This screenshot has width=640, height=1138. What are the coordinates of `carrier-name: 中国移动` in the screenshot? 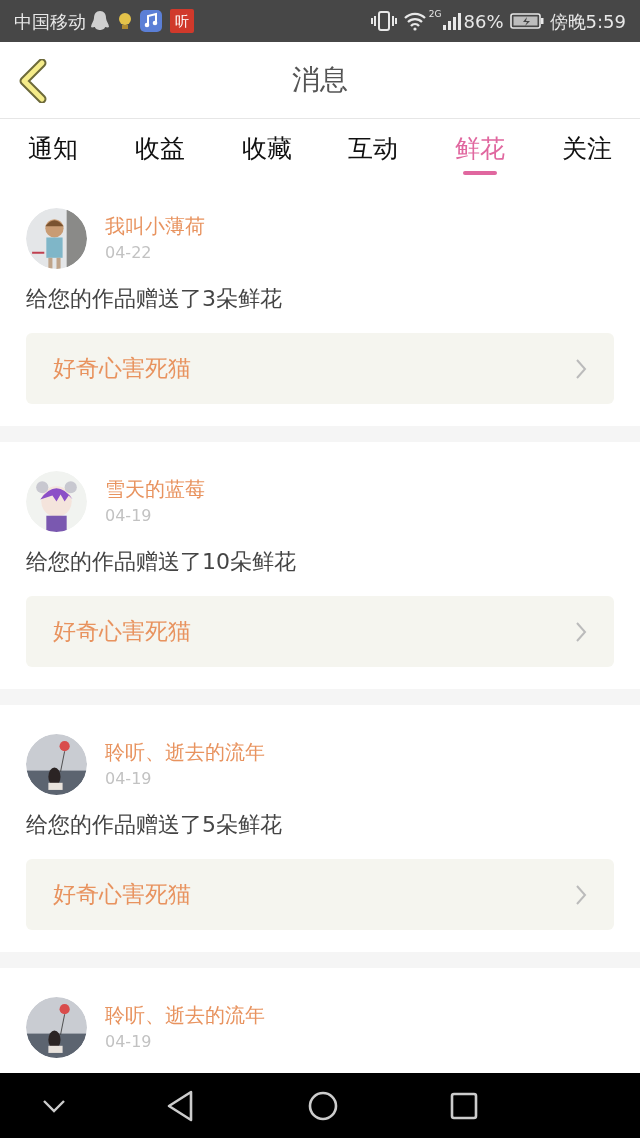 It's located at (50, 21).